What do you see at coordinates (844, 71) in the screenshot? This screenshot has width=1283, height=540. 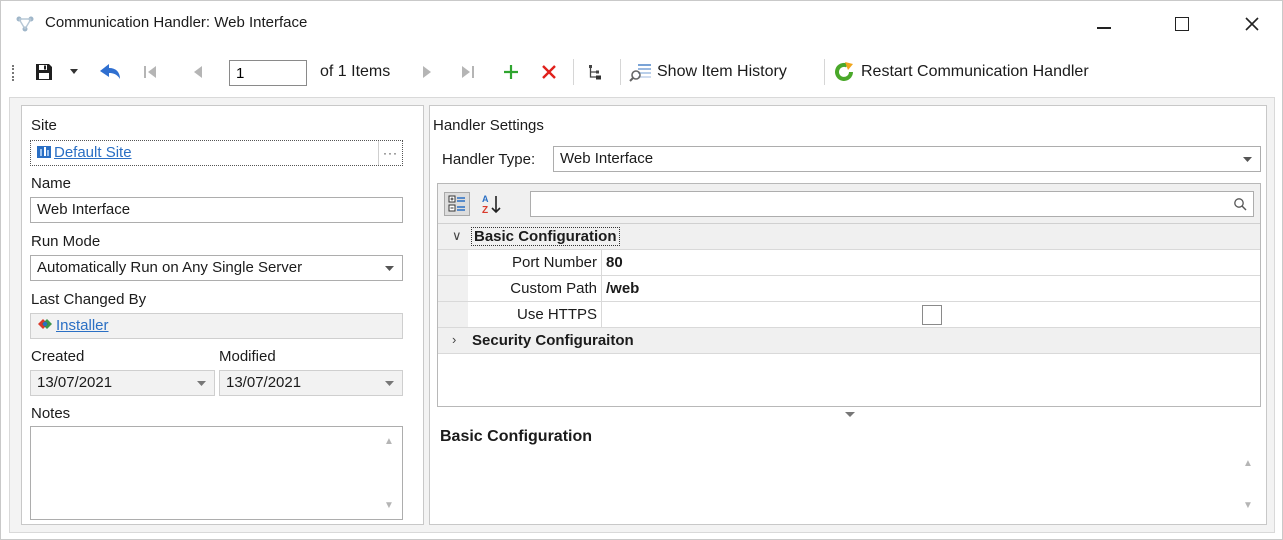 I see `restart-icon` at bounding box center [844, 71].